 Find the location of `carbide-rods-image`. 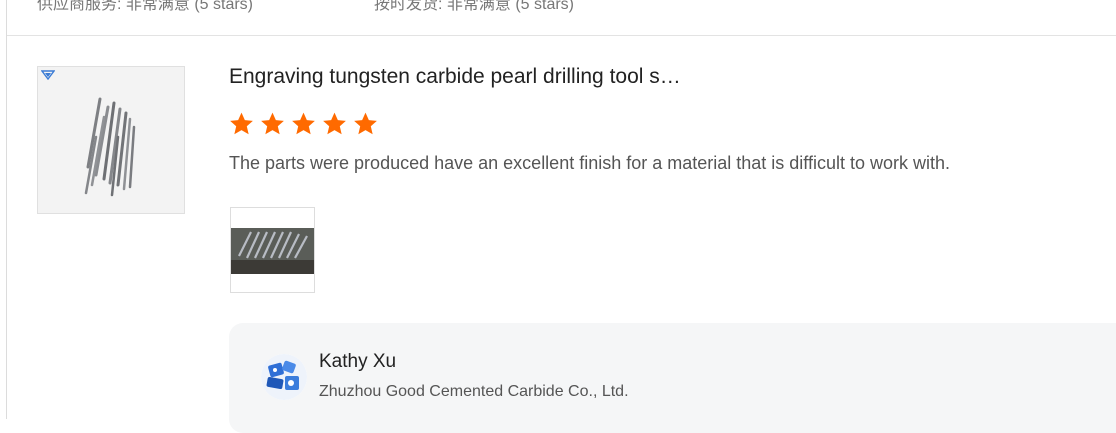

carbide-rods-image is located at coordinates (110, 147).